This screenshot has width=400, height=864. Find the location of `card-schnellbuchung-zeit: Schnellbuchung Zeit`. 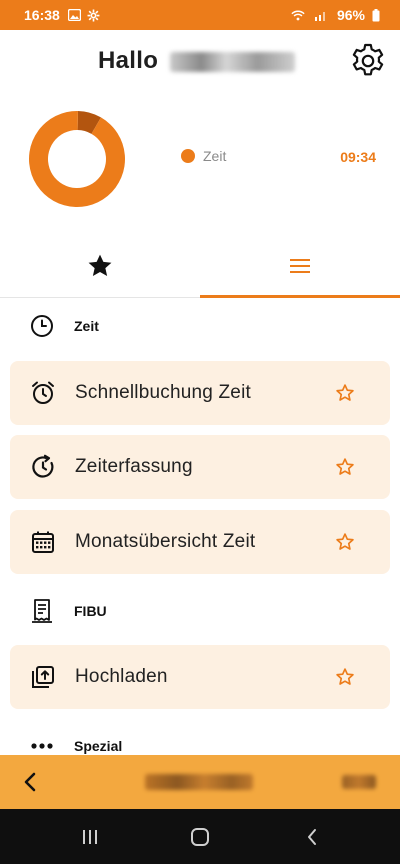

card-schnellbuchung-zeit: Schnellbuchung Zeit is located at coordinates (200, 393).